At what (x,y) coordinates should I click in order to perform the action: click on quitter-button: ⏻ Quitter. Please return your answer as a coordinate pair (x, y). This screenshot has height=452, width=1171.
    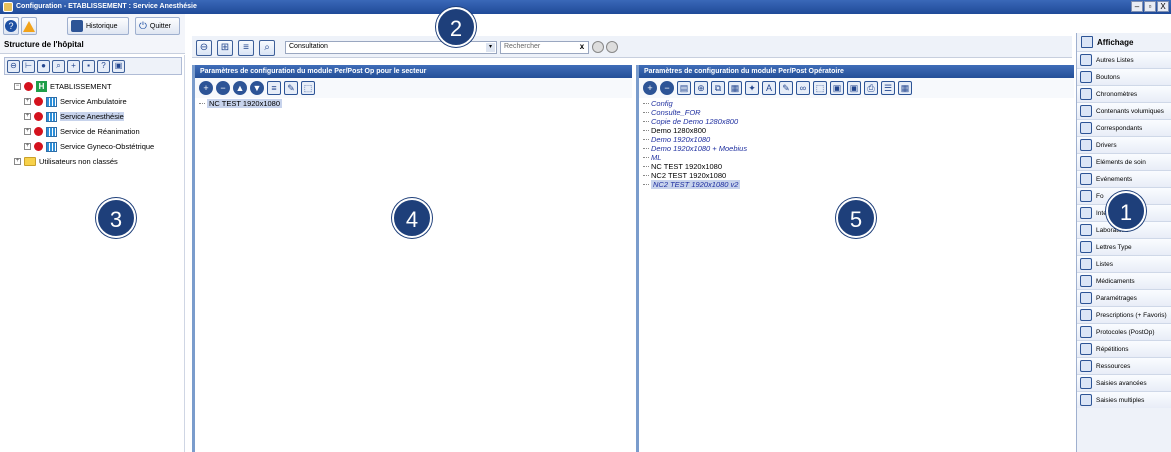
    Looking at the image, I should click on (157, 26).